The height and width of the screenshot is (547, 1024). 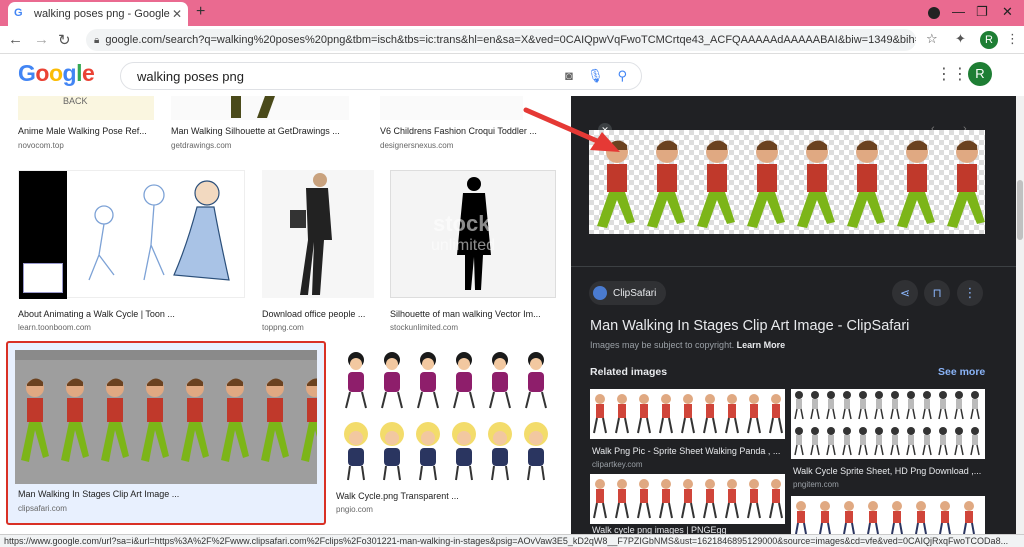 What do you see at coordinates (15, 39) in the screenshot?
I see `back-icon: ←` at bounding box center [15, 39].